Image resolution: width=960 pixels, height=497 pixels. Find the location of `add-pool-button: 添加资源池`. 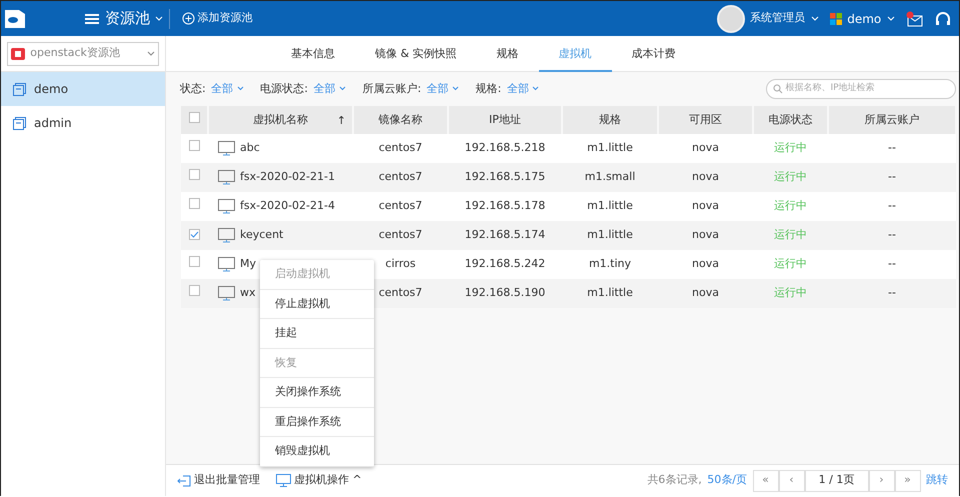

add-pool-button: 添加资源池 is located at coordinates (217, 18).